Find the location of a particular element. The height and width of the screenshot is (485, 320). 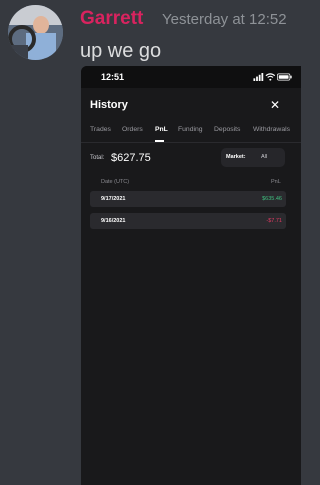

total-value: $627.75 is located at coordinates (131, 158).